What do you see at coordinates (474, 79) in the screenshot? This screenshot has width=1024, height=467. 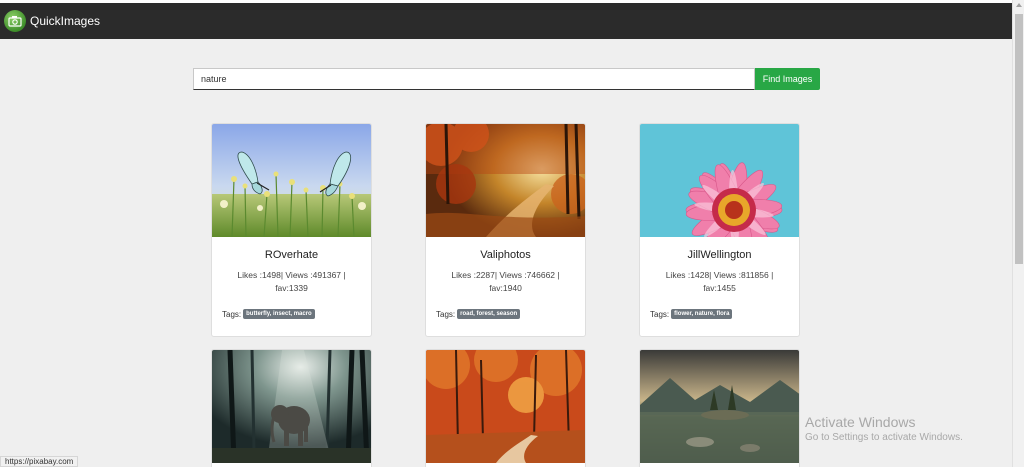 I see `search-input` at bounding box center [474, 79].